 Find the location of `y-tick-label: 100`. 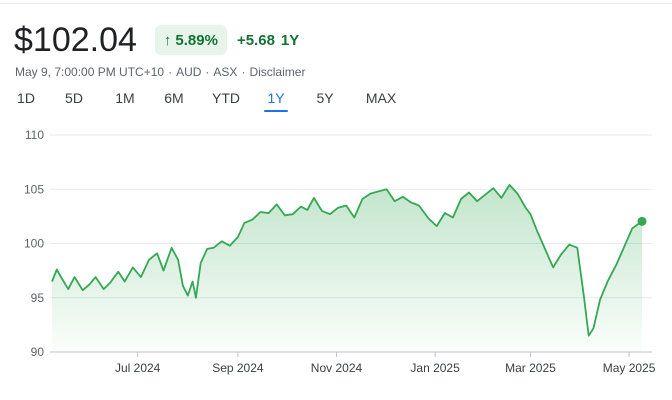

y-tick-label: 100 is located at coordinates (34, 244).